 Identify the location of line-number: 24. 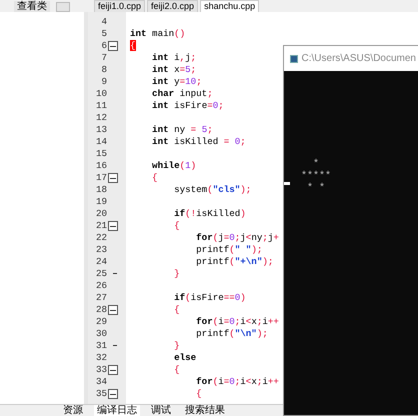
(101, 262).